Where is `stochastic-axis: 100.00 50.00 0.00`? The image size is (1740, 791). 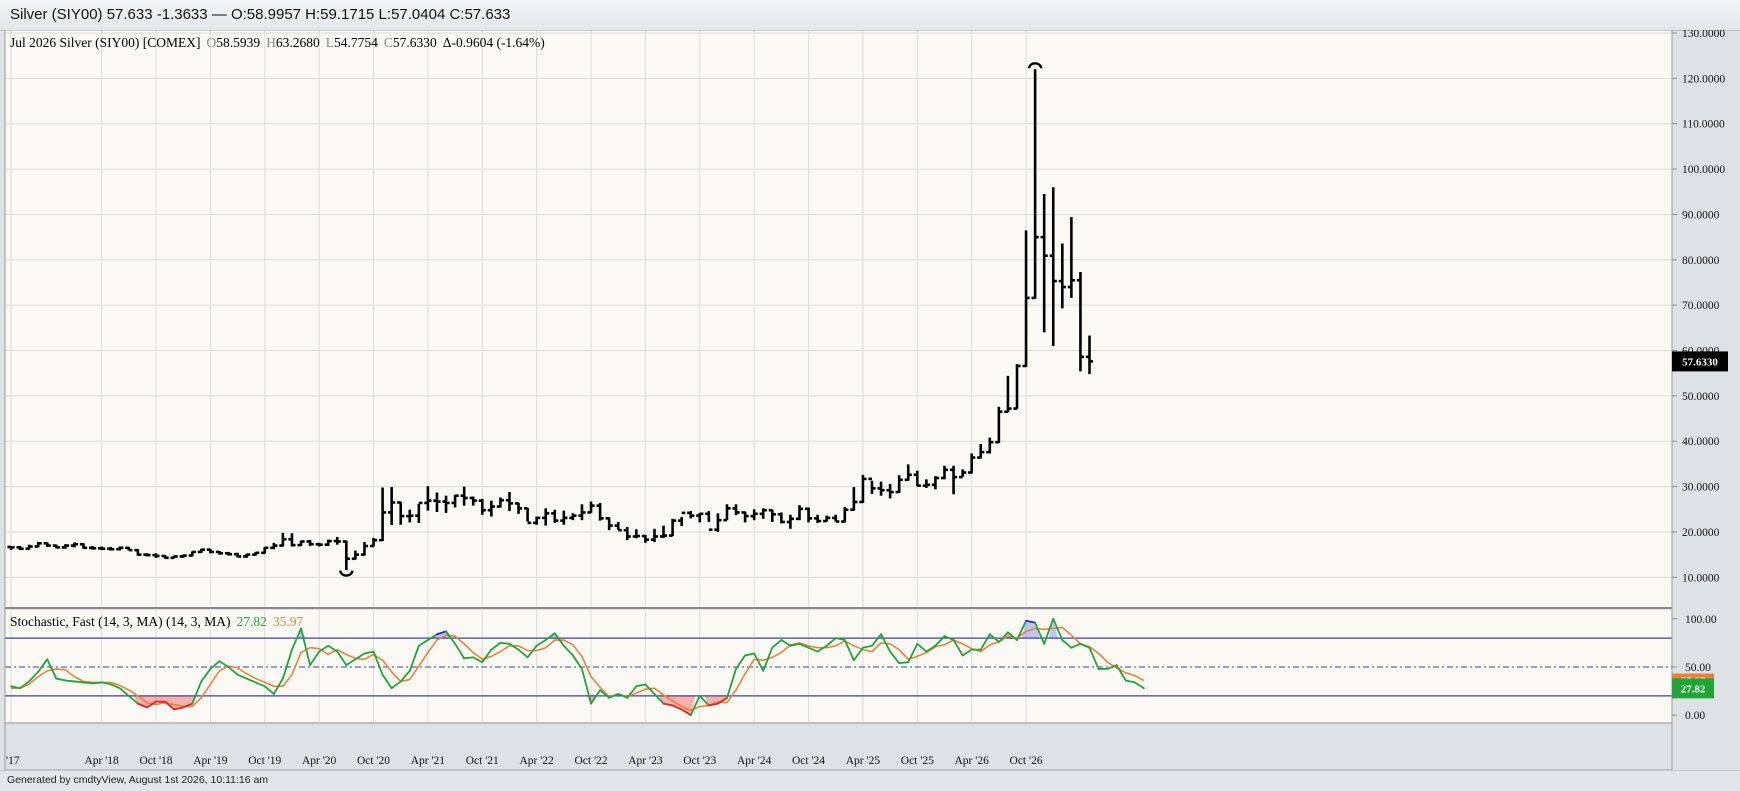 stochastic-axis: 100.00 50.00 0.00 is located at coordinates (1694, 668).